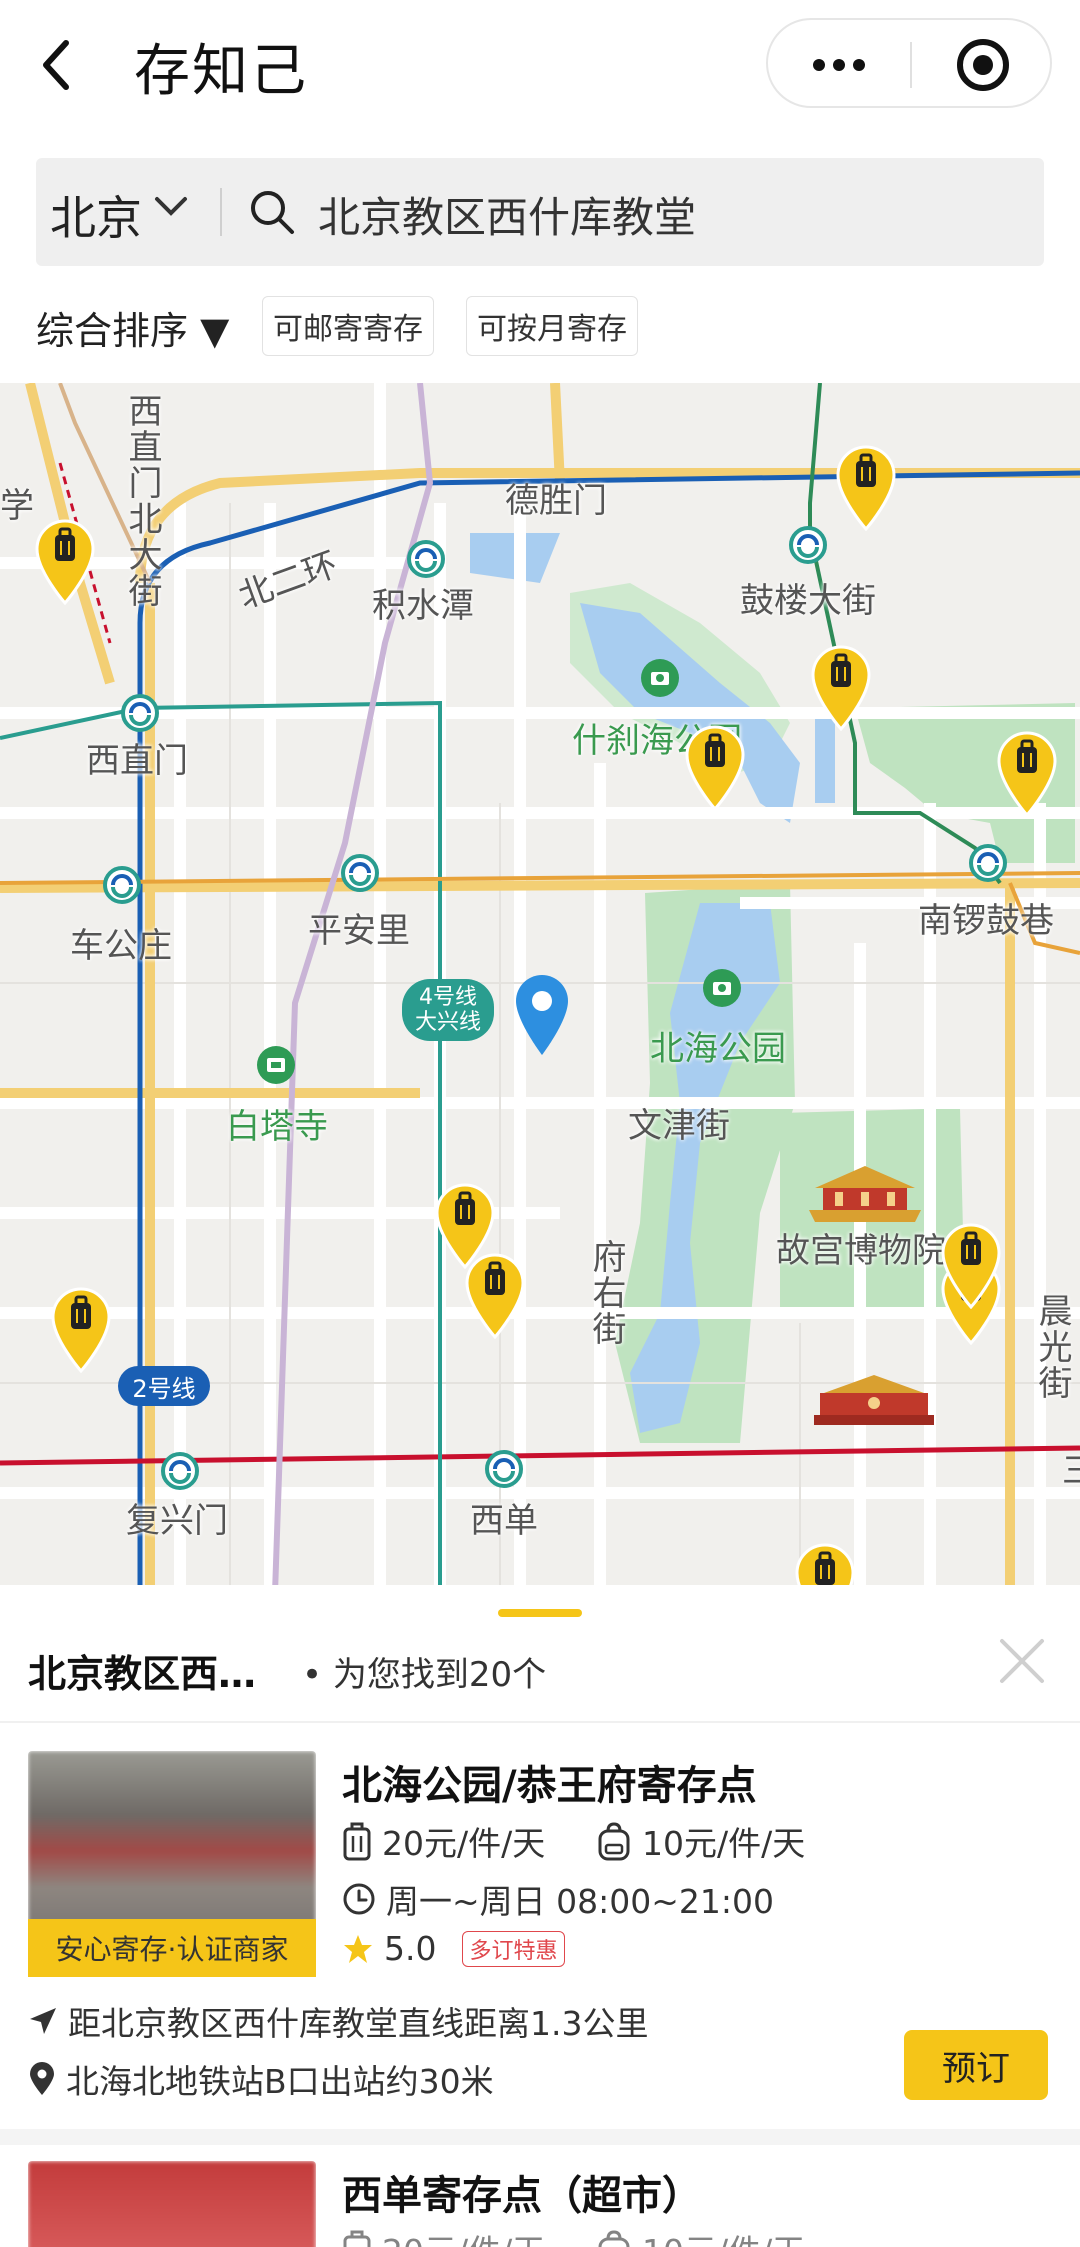 This screenshot has width=1080, height=2247. Describe the element at coordinates (504, 1521) in the screenshot. I see `map-label-xidan: 西单` at that location.